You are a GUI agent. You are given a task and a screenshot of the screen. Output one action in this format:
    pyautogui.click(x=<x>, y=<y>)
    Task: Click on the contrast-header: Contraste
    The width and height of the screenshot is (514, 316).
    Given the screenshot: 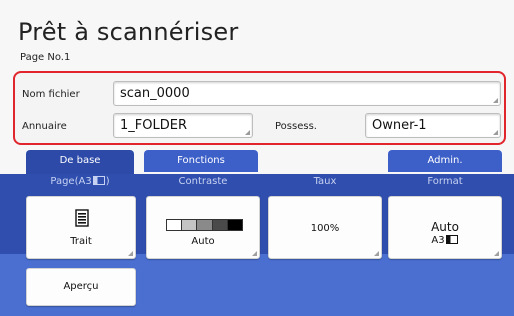 What is the action you would take?
    pyautogui.click(x=203, y=181)
    